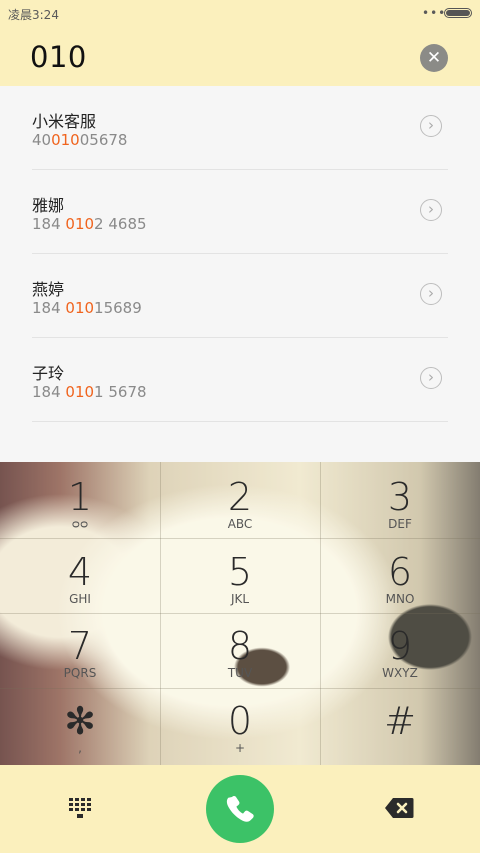 The height and width of the screenshot is (853, 480). I want to click on voicemail-icon: ᴑᴑ, so click(80, 524).